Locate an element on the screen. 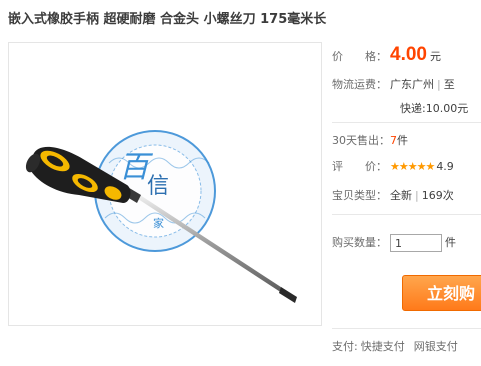  price-value: 4.00 is located at coordinates (408, 54).